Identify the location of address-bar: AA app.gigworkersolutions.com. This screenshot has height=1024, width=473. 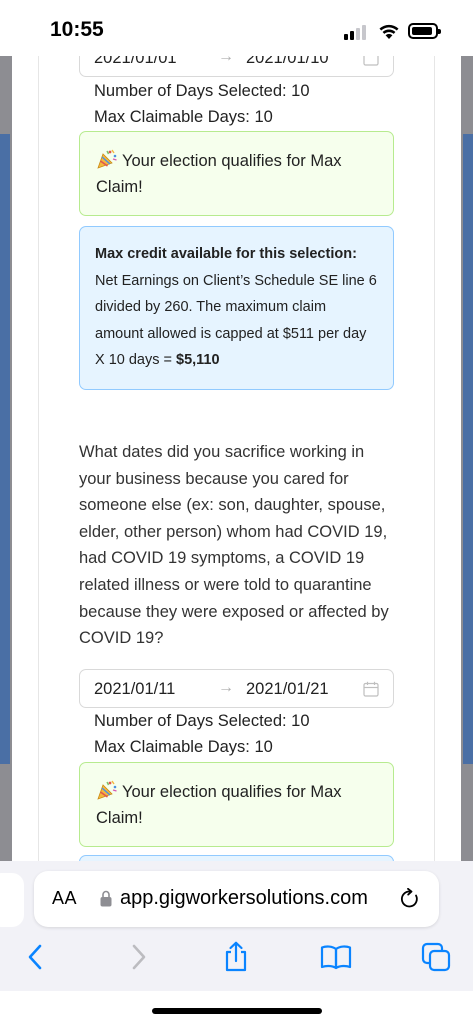
(236, 899).